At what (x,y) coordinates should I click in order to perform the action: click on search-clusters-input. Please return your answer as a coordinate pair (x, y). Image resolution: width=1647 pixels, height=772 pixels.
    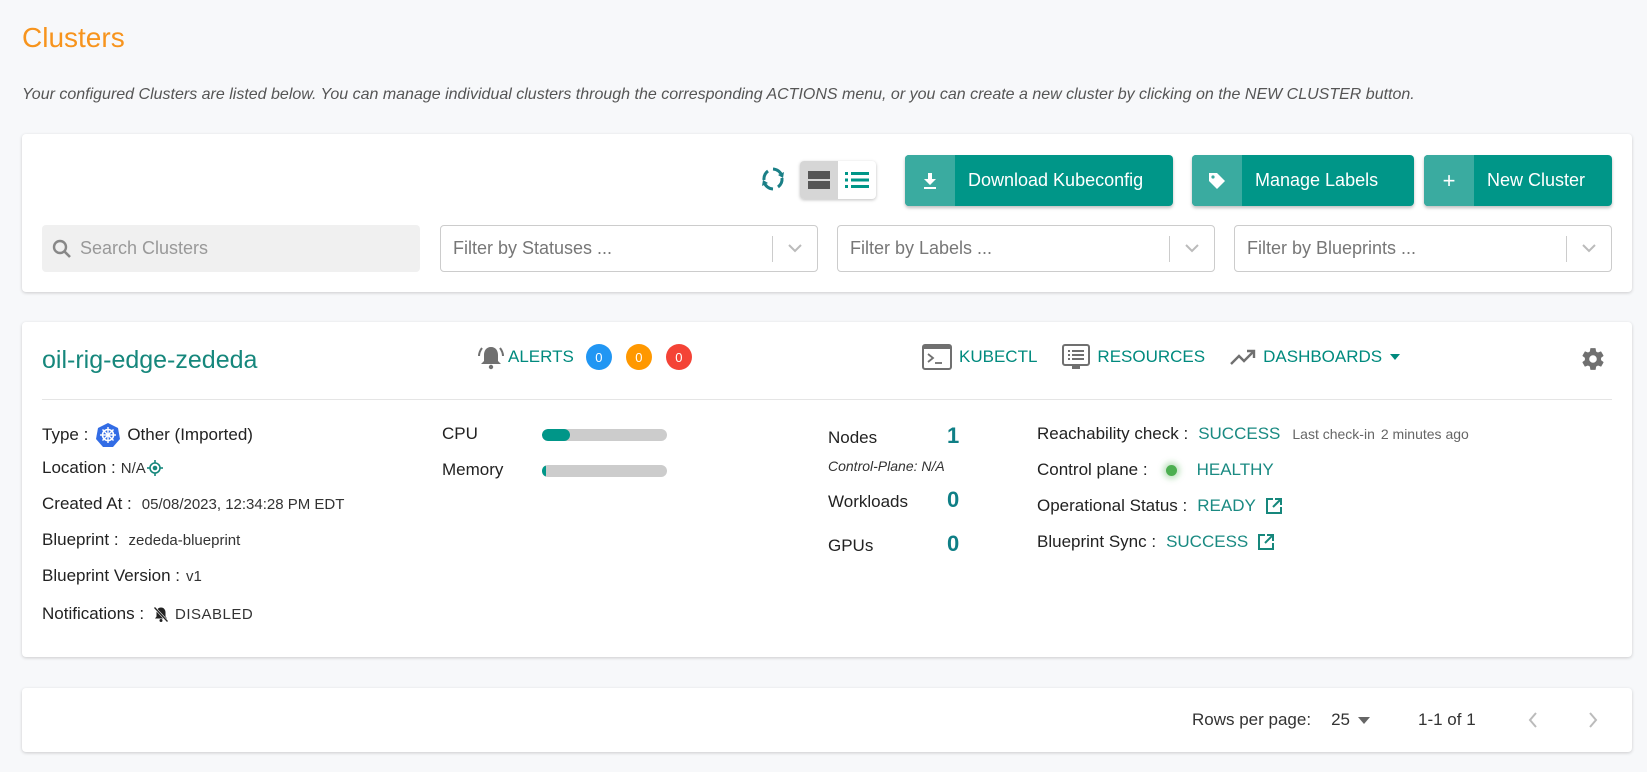
    Looking at the image, I should click on (240, 248).